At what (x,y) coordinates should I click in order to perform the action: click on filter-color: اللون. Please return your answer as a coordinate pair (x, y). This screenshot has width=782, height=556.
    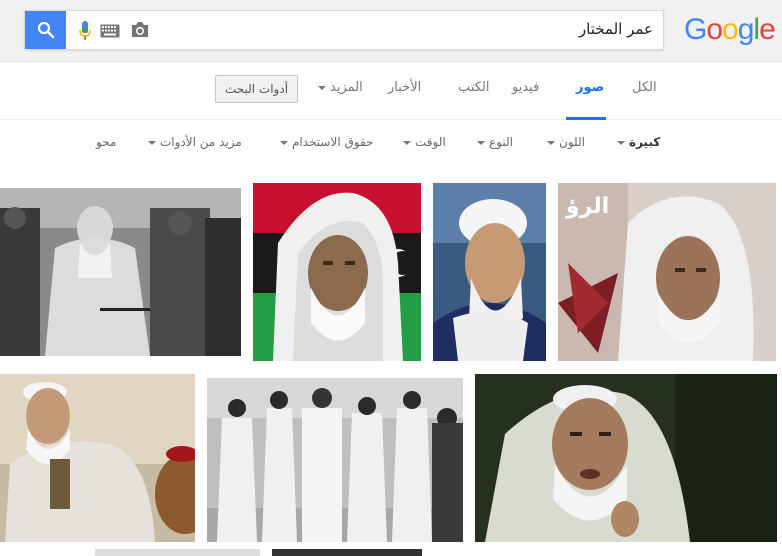
    Looking at the image, I should click on (566, 142).